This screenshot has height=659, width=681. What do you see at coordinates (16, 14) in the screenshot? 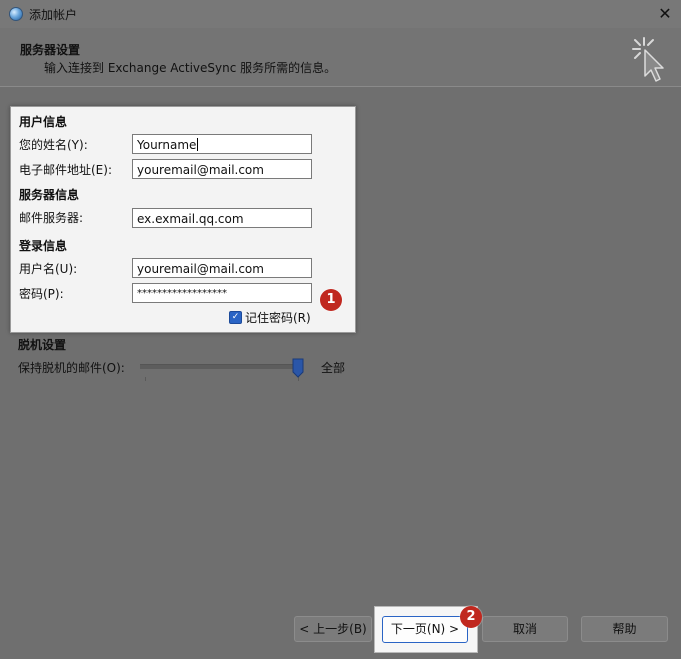
I see `globe-icon` at bounding box center [16, 14].